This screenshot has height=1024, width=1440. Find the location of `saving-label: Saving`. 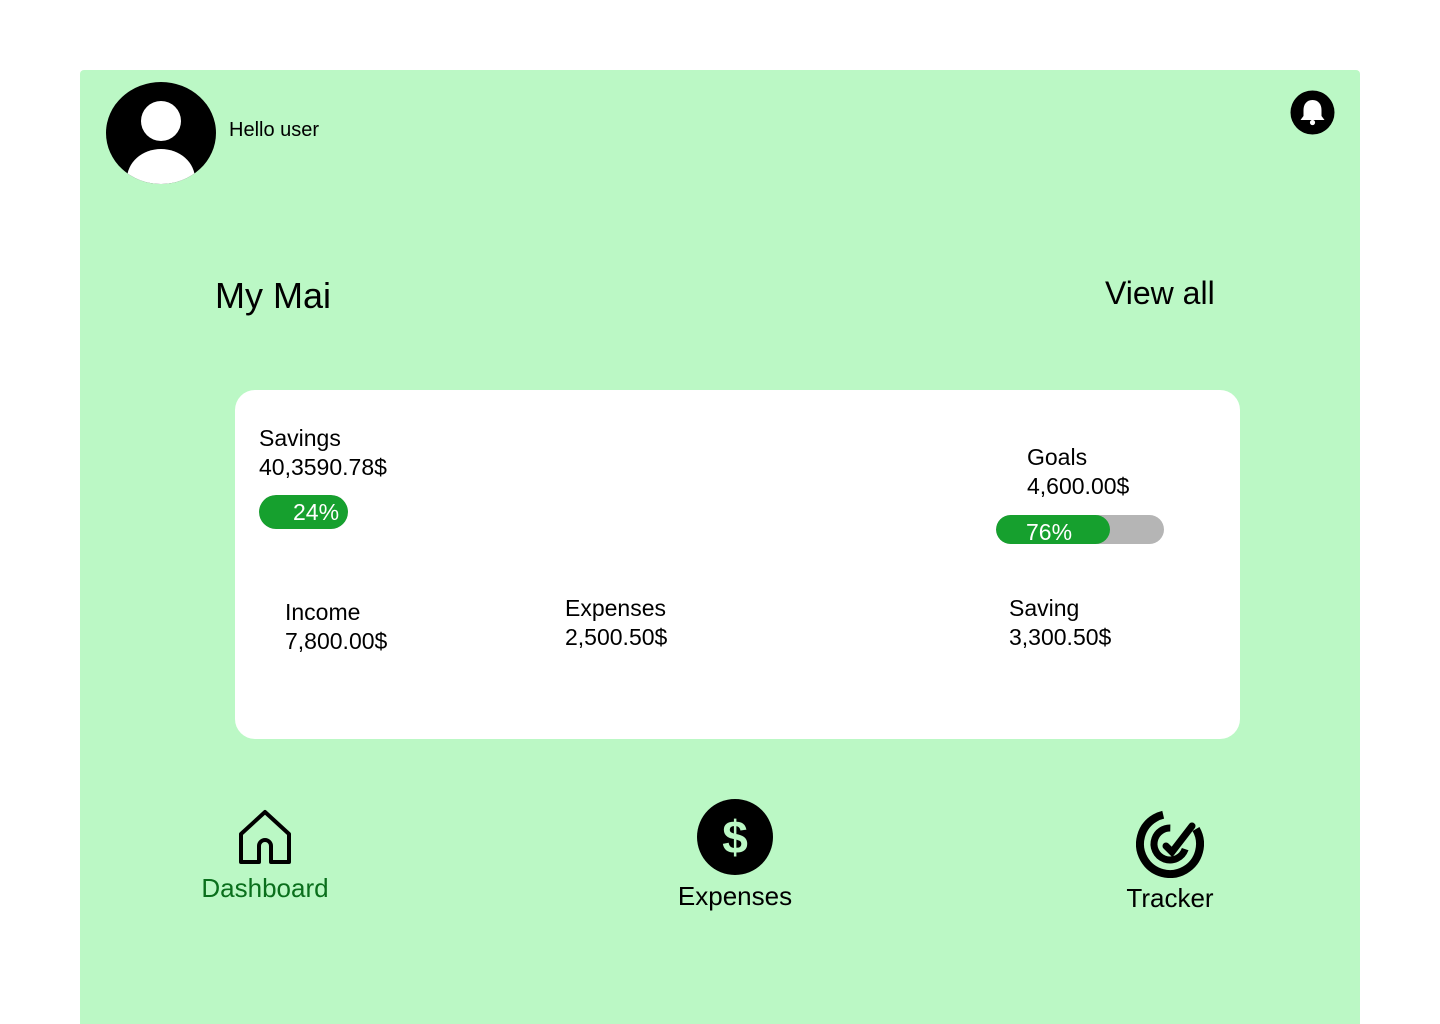

saving-label: Saving is located at coordinates (1044, 608).